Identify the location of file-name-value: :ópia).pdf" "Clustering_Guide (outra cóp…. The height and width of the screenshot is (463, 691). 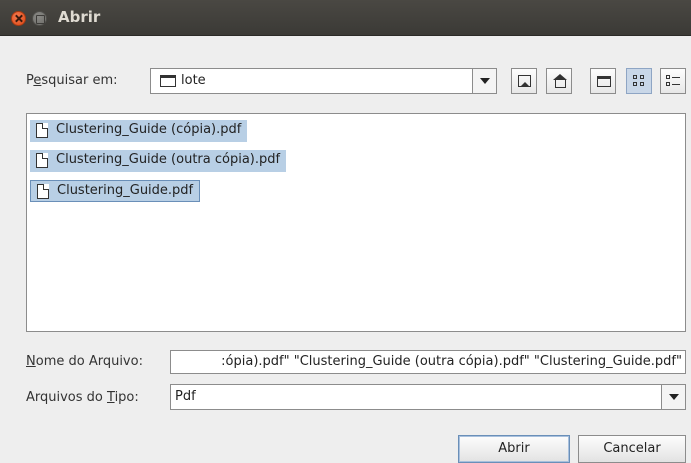
(451, 361).